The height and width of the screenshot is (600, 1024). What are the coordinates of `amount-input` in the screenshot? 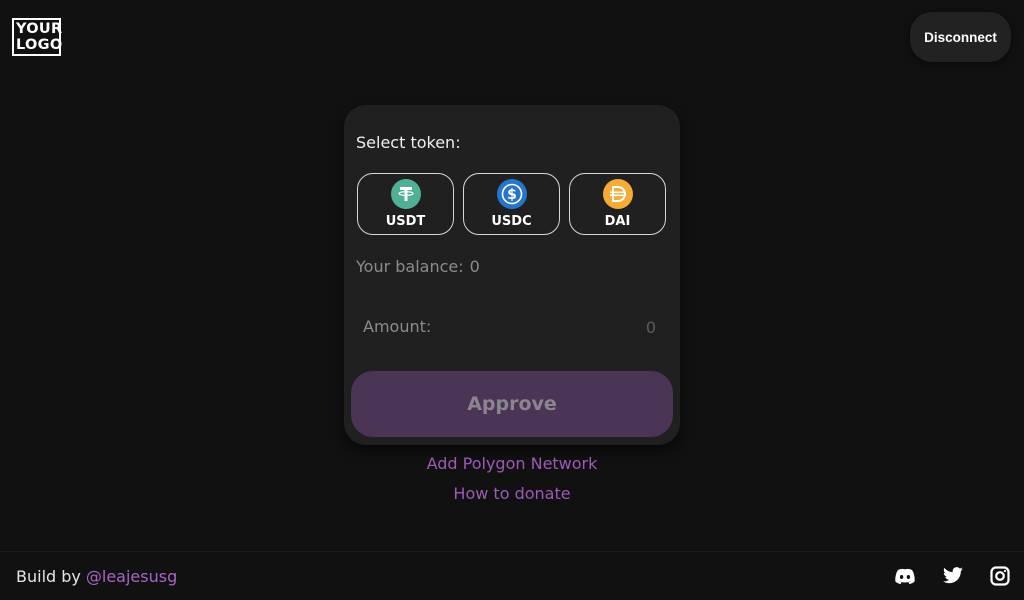 It's located at (596, 327).